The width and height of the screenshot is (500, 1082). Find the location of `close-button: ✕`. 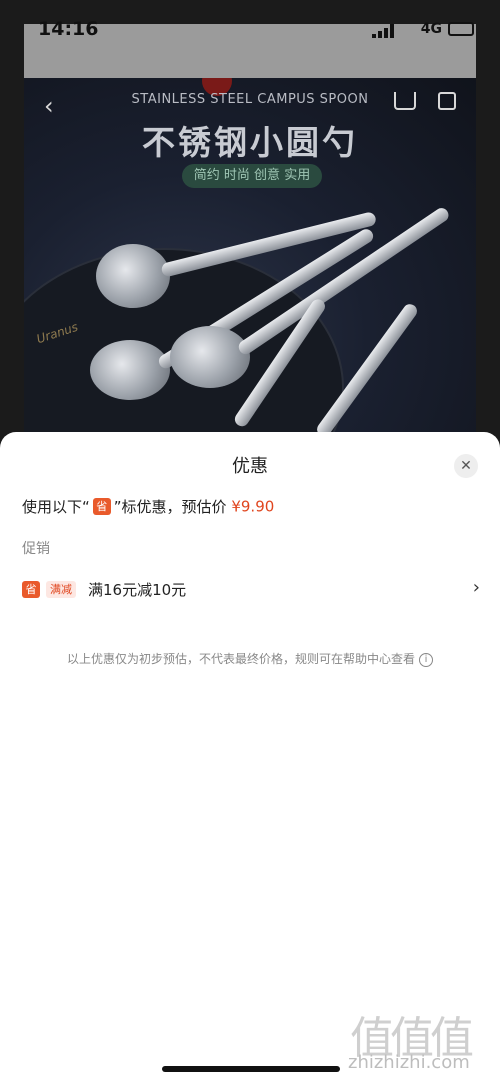

close-button: ✕ is located at coordinates (466, 466).